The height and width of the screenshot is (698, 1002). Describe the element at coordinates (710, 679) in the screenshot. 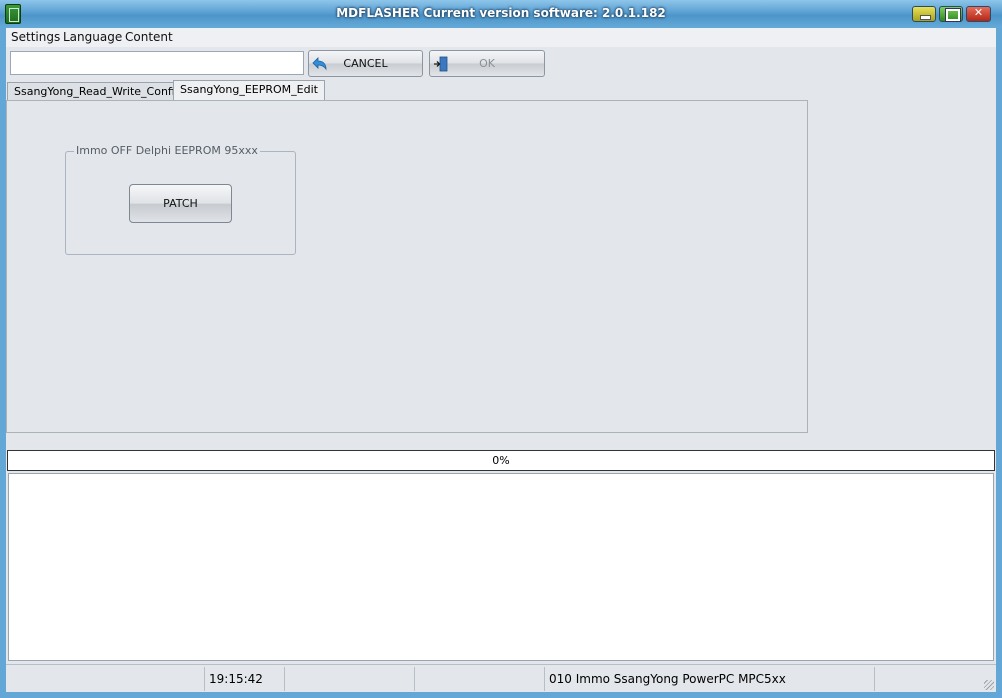

I see `status-module: 010 Immo SsangYong PowerPC MPC5xx` at that location.